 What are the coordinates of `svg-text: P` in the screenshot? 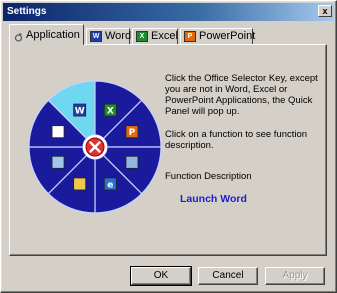 It's located at (132, 133).